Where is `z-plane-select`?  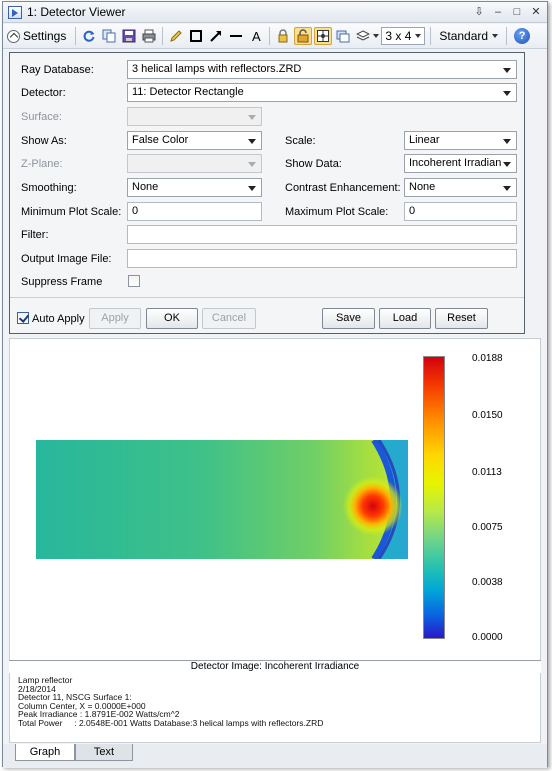
z-plane-select is located at coordinates (194, 163).